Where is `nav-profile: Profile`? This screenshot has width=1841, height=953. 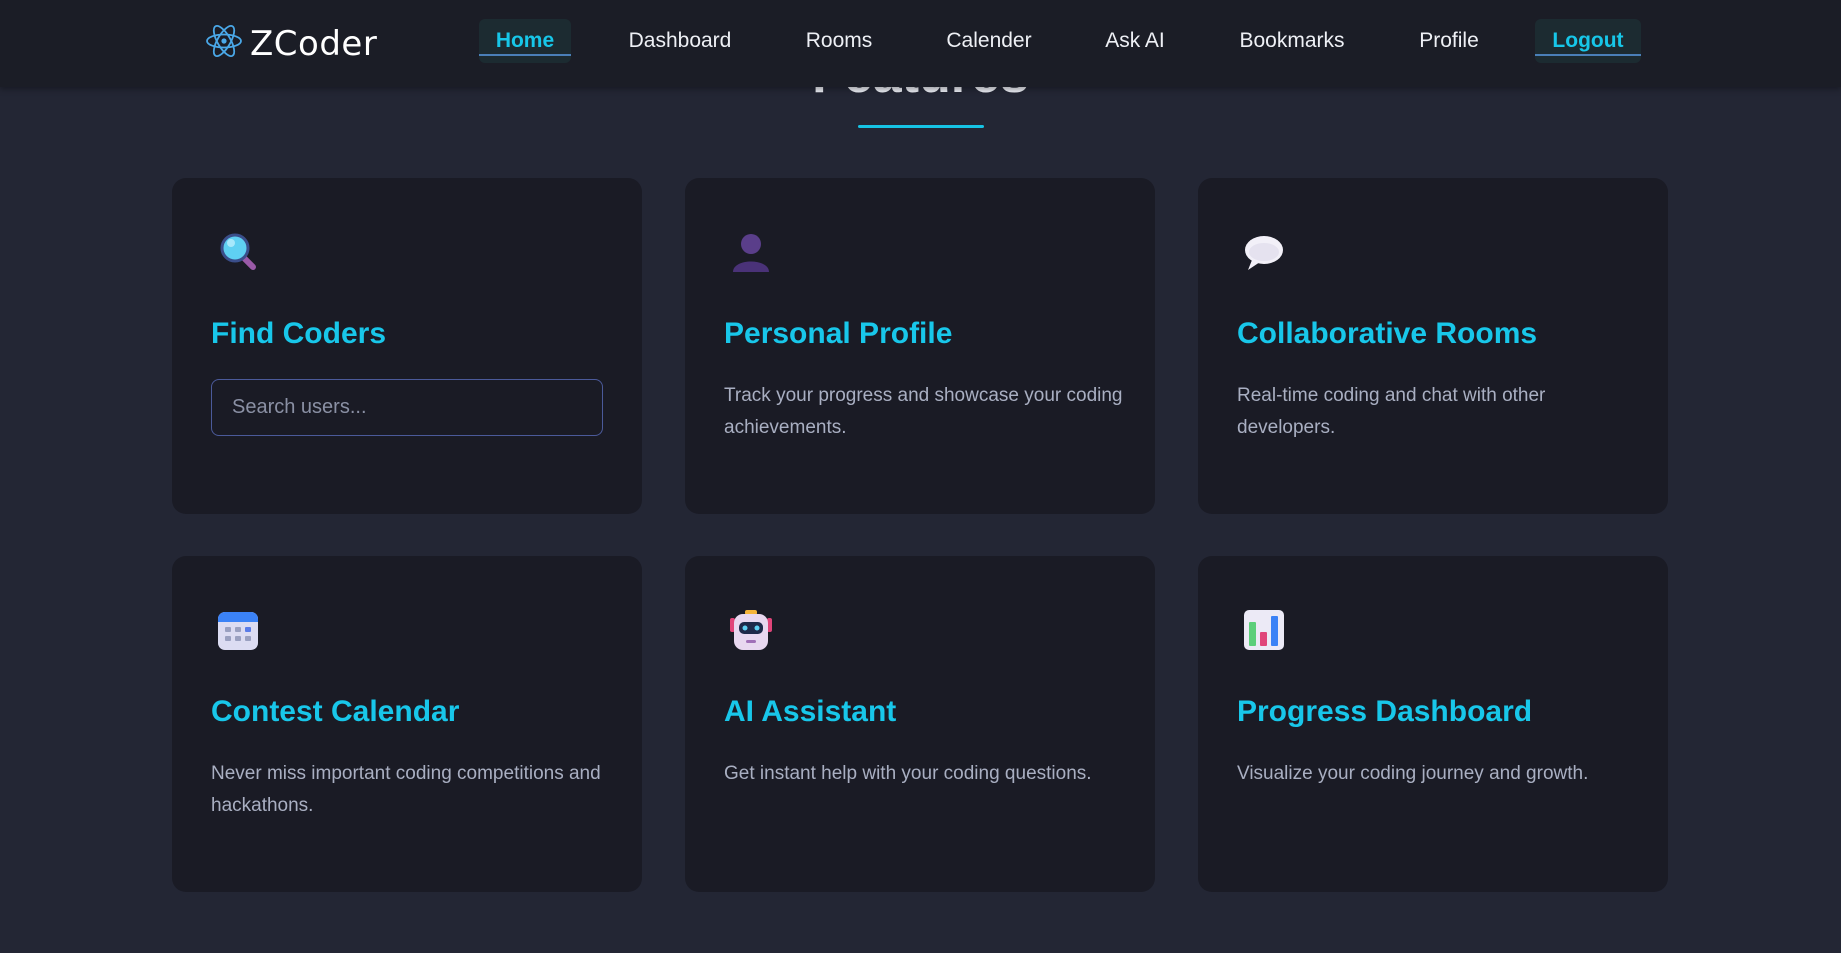 nav-profile: Profile is located at coordinates (1449, 41).